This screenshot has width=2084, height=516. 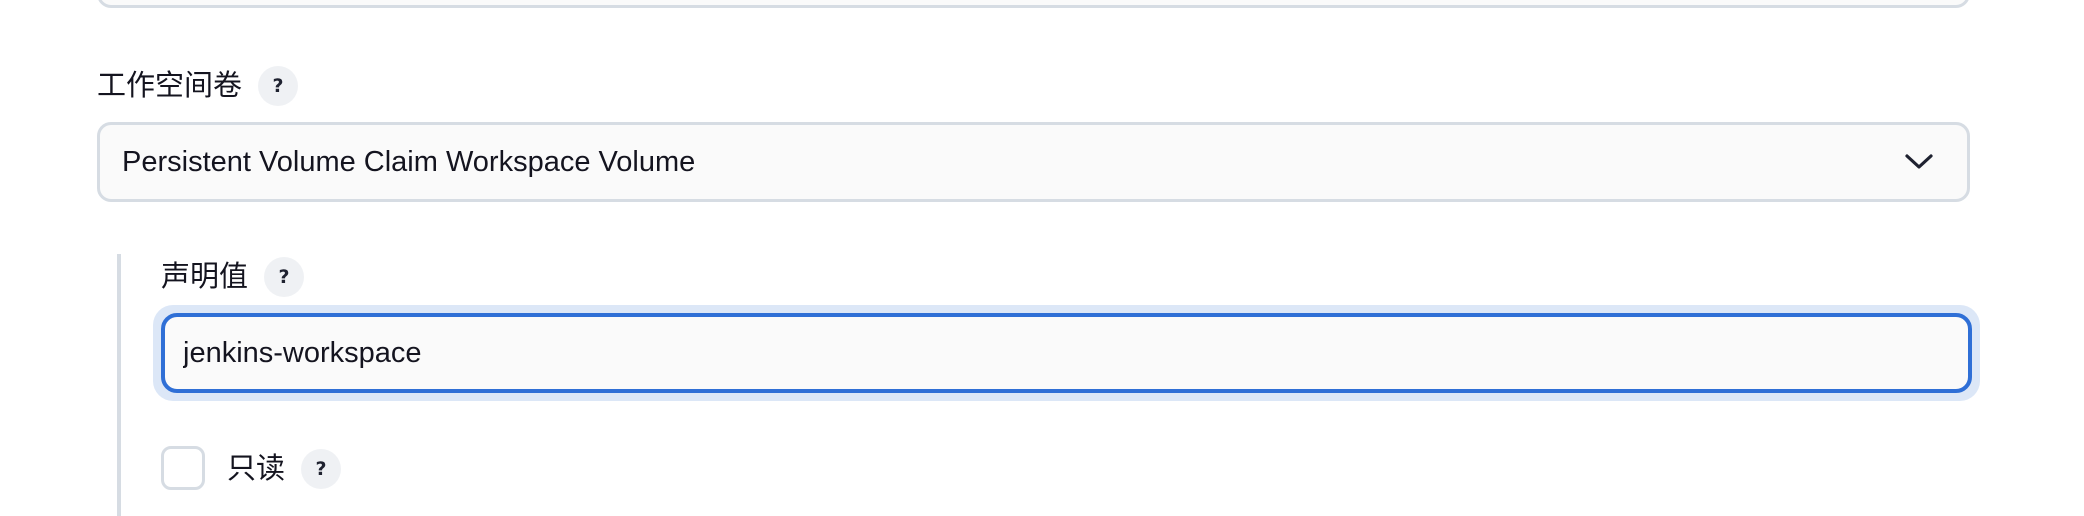 What do you see at coordinates (119, 385) in the screenshot?
I see `nested-section-rule` at bounding box center [119, 385].